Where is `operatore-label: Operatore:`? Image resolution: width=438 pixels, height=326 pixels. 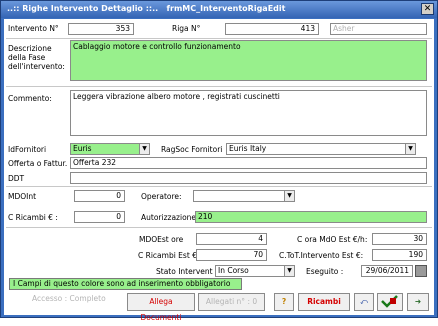
operatore-label: Operatore: is located at coordinates (161, 196).